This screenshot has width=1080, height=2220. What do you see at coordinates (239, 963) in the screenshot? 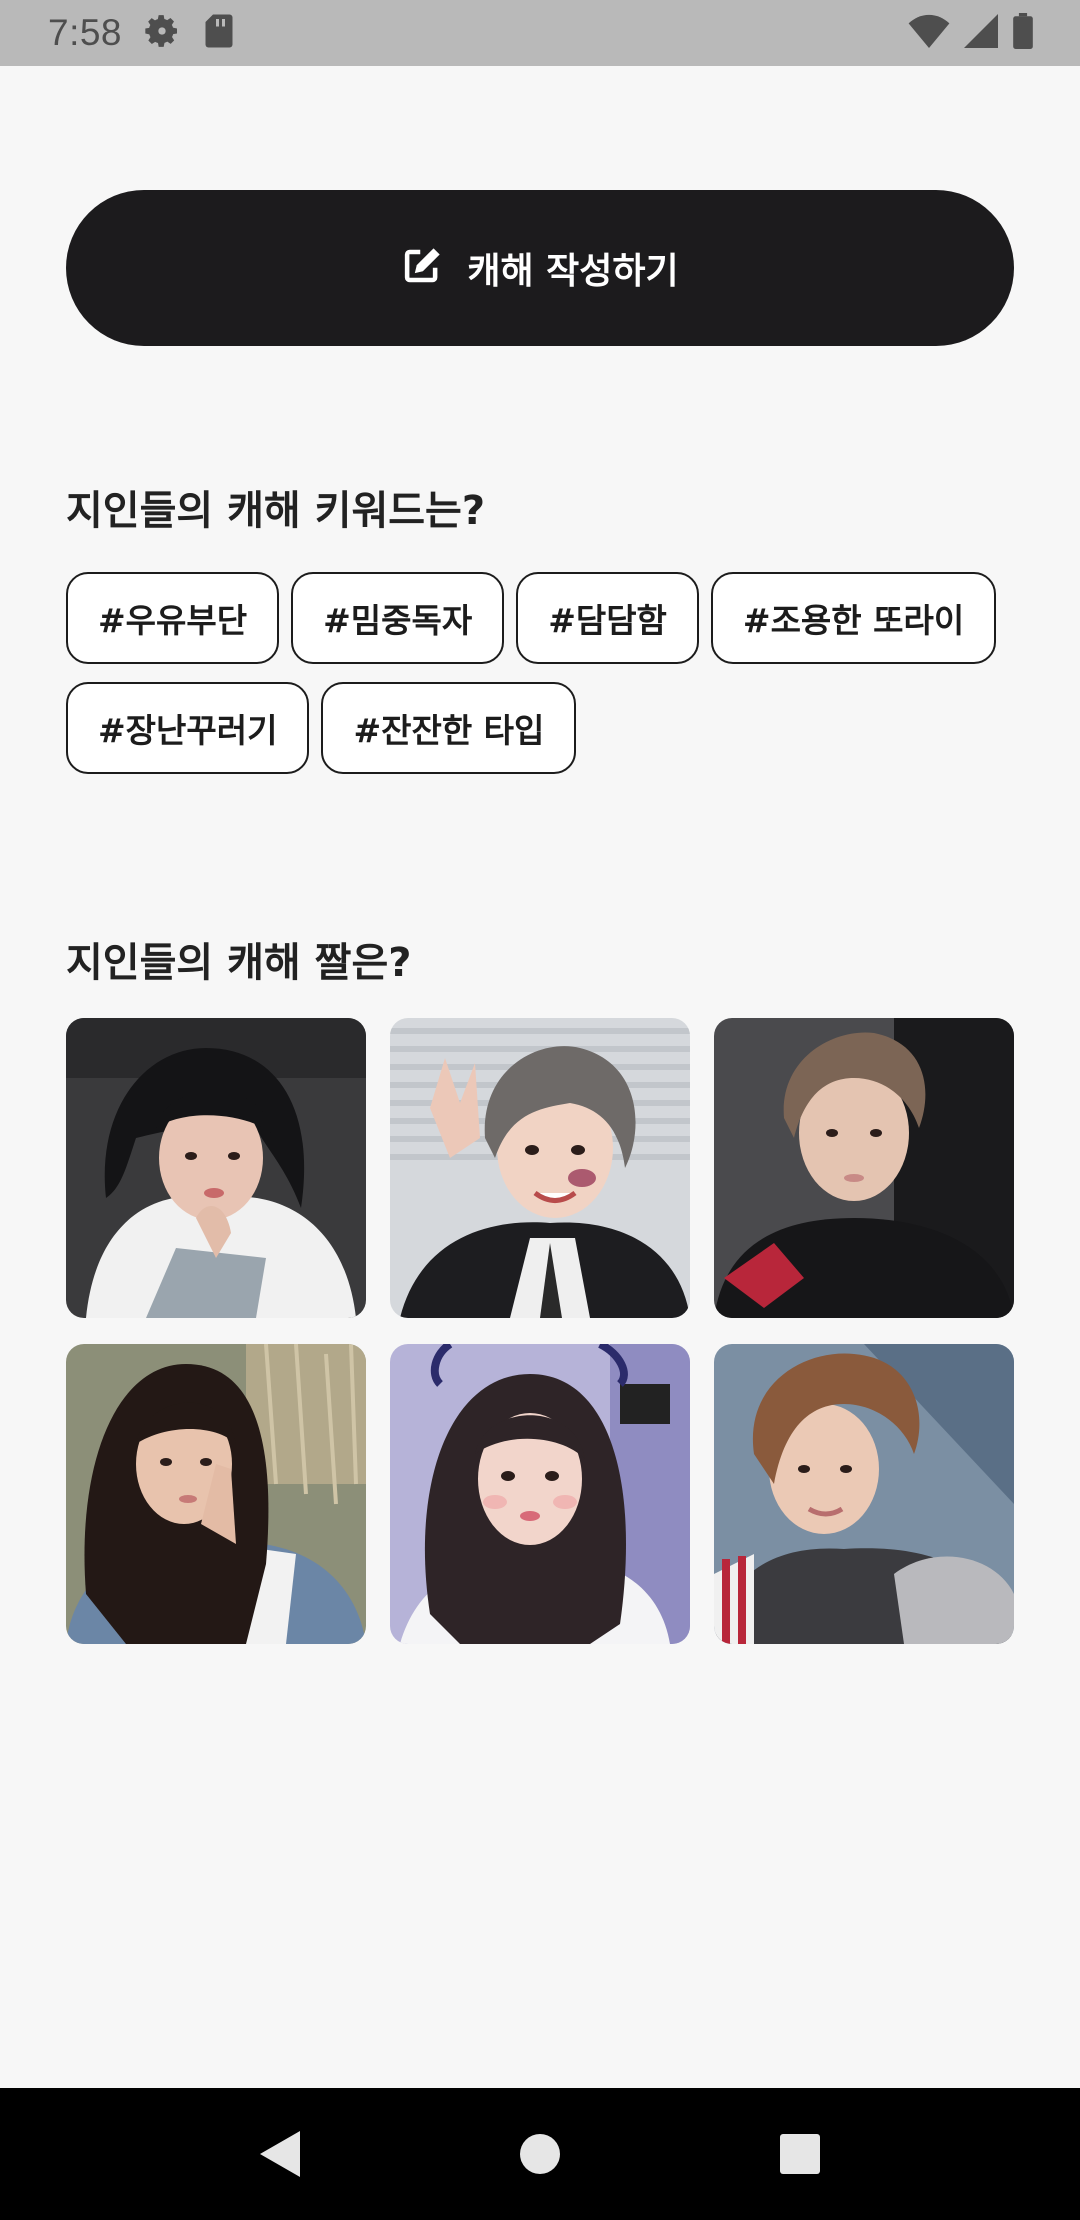
I see `photos-section-title: 지인들의 캐해 짤은?` at bounding box center [239, 963].